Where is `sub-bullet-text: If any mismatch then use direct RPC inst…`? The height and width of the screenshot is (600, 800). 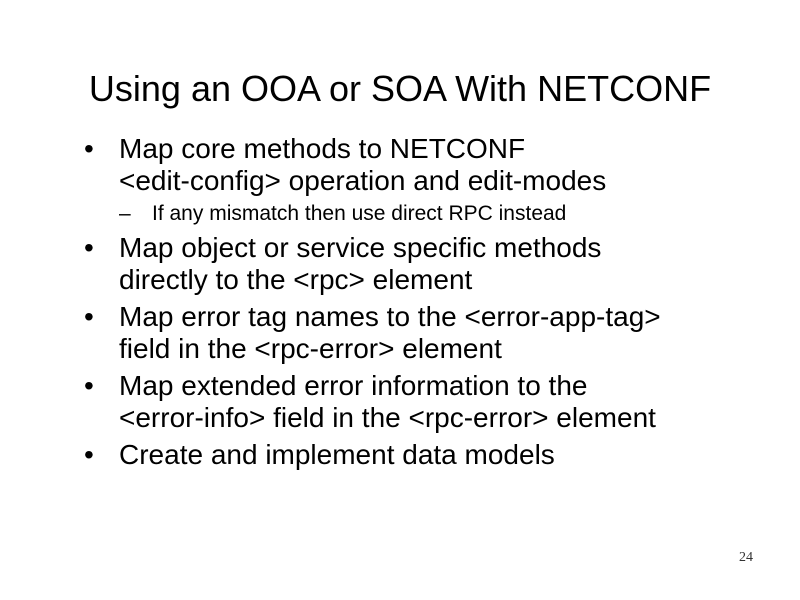
sub-bullet-text: If any mismatch then use direct RPC inst… is located at coordinates (359, 213).